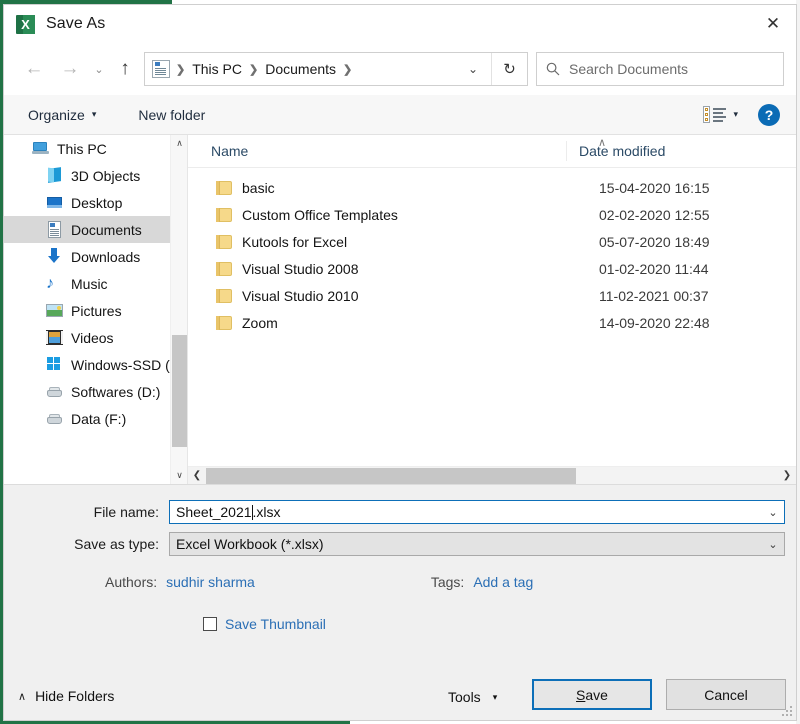  What do you see at coordinates (50, 283) in the screenshot?
I see `music-icon: ♪` at bounding box center [50, 283].